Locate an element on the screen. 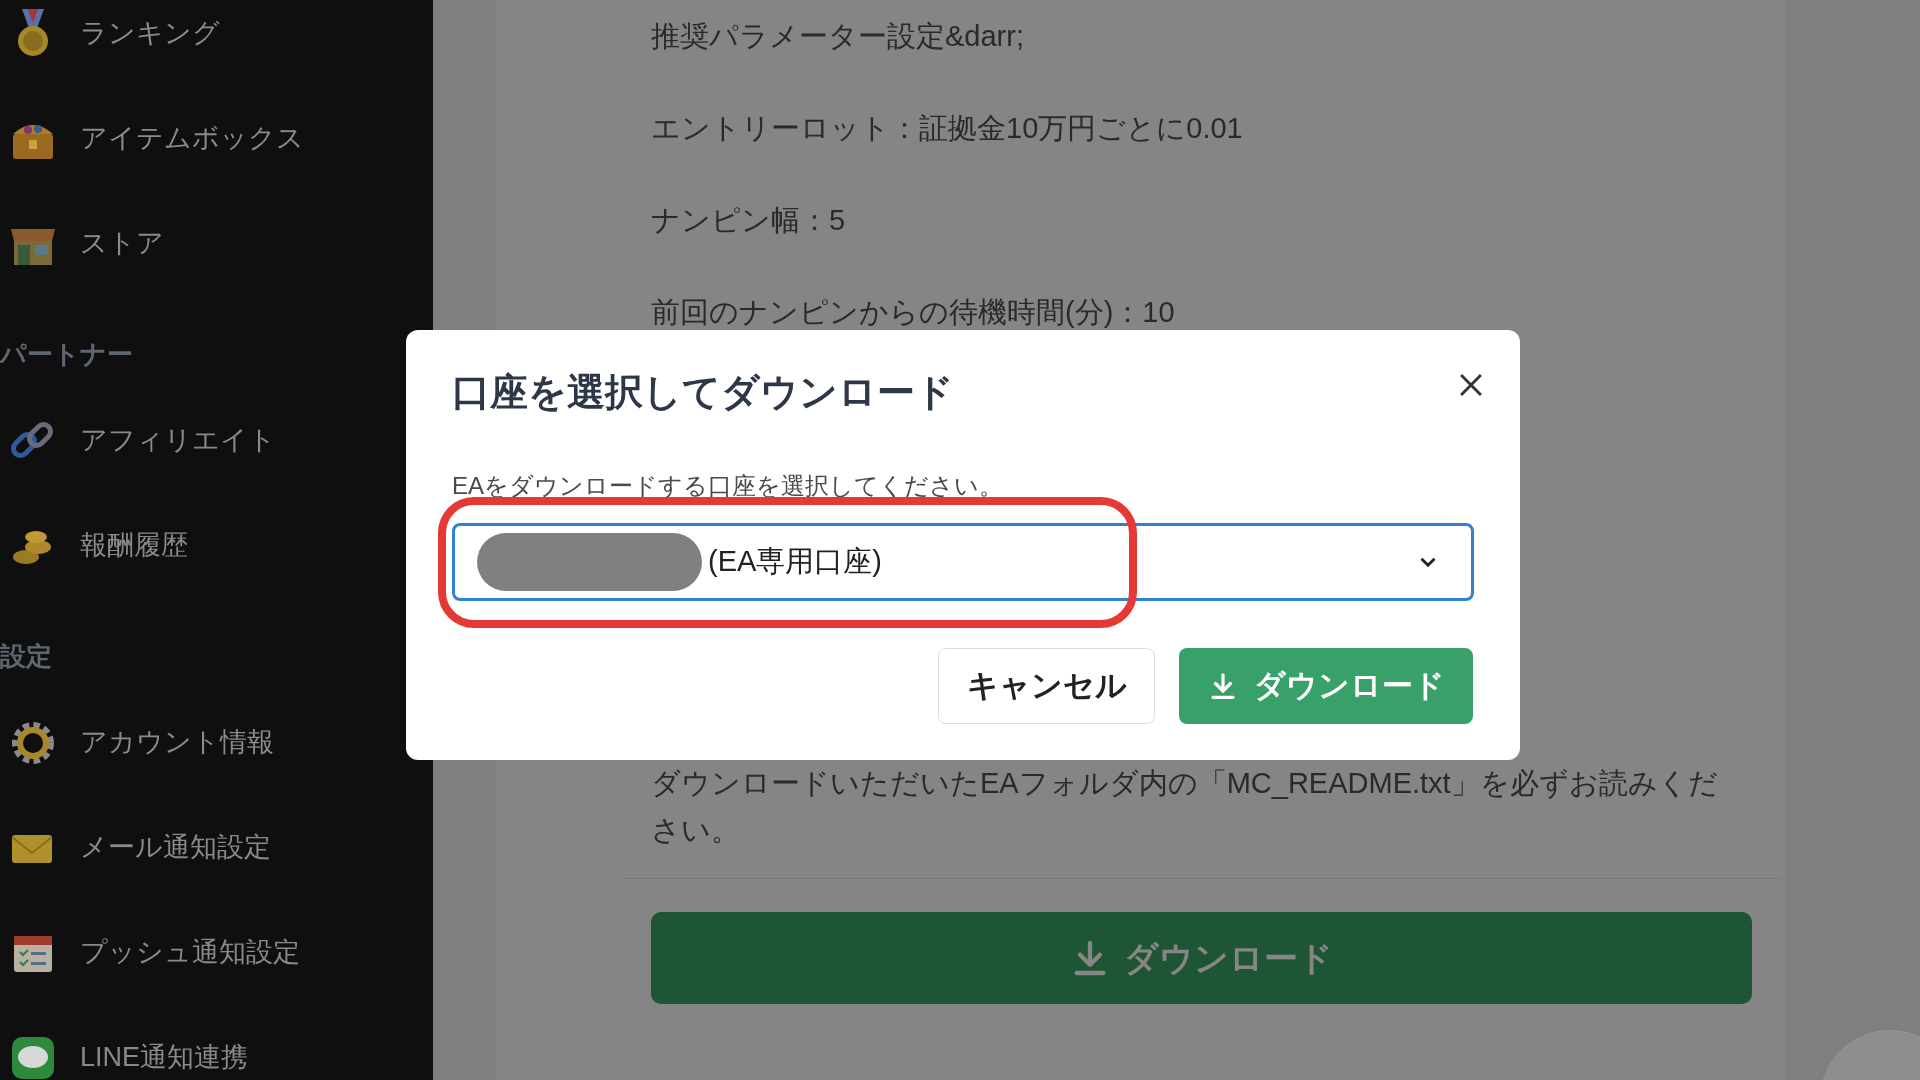  parameter-text: ナンピン幅：5 is located at coordinates (749, 220).